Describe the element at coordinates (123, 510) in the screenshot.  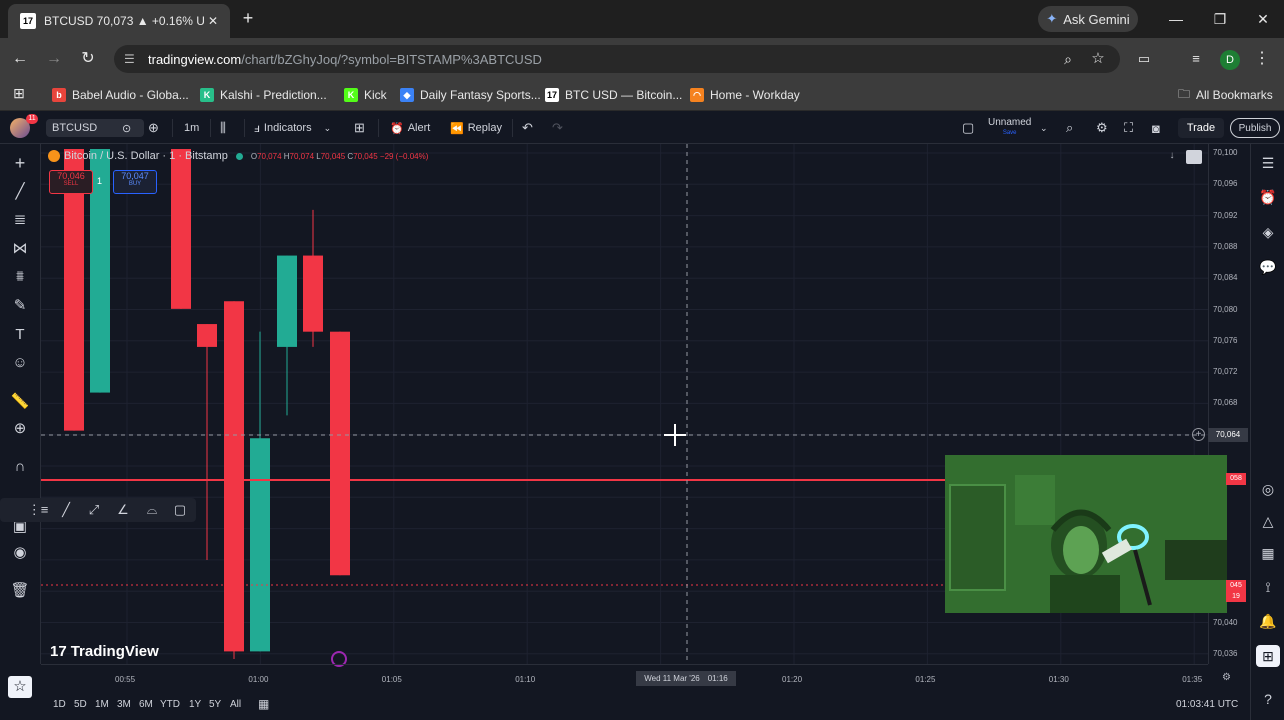
I see `angle-tool-icon: ∠` at that location.